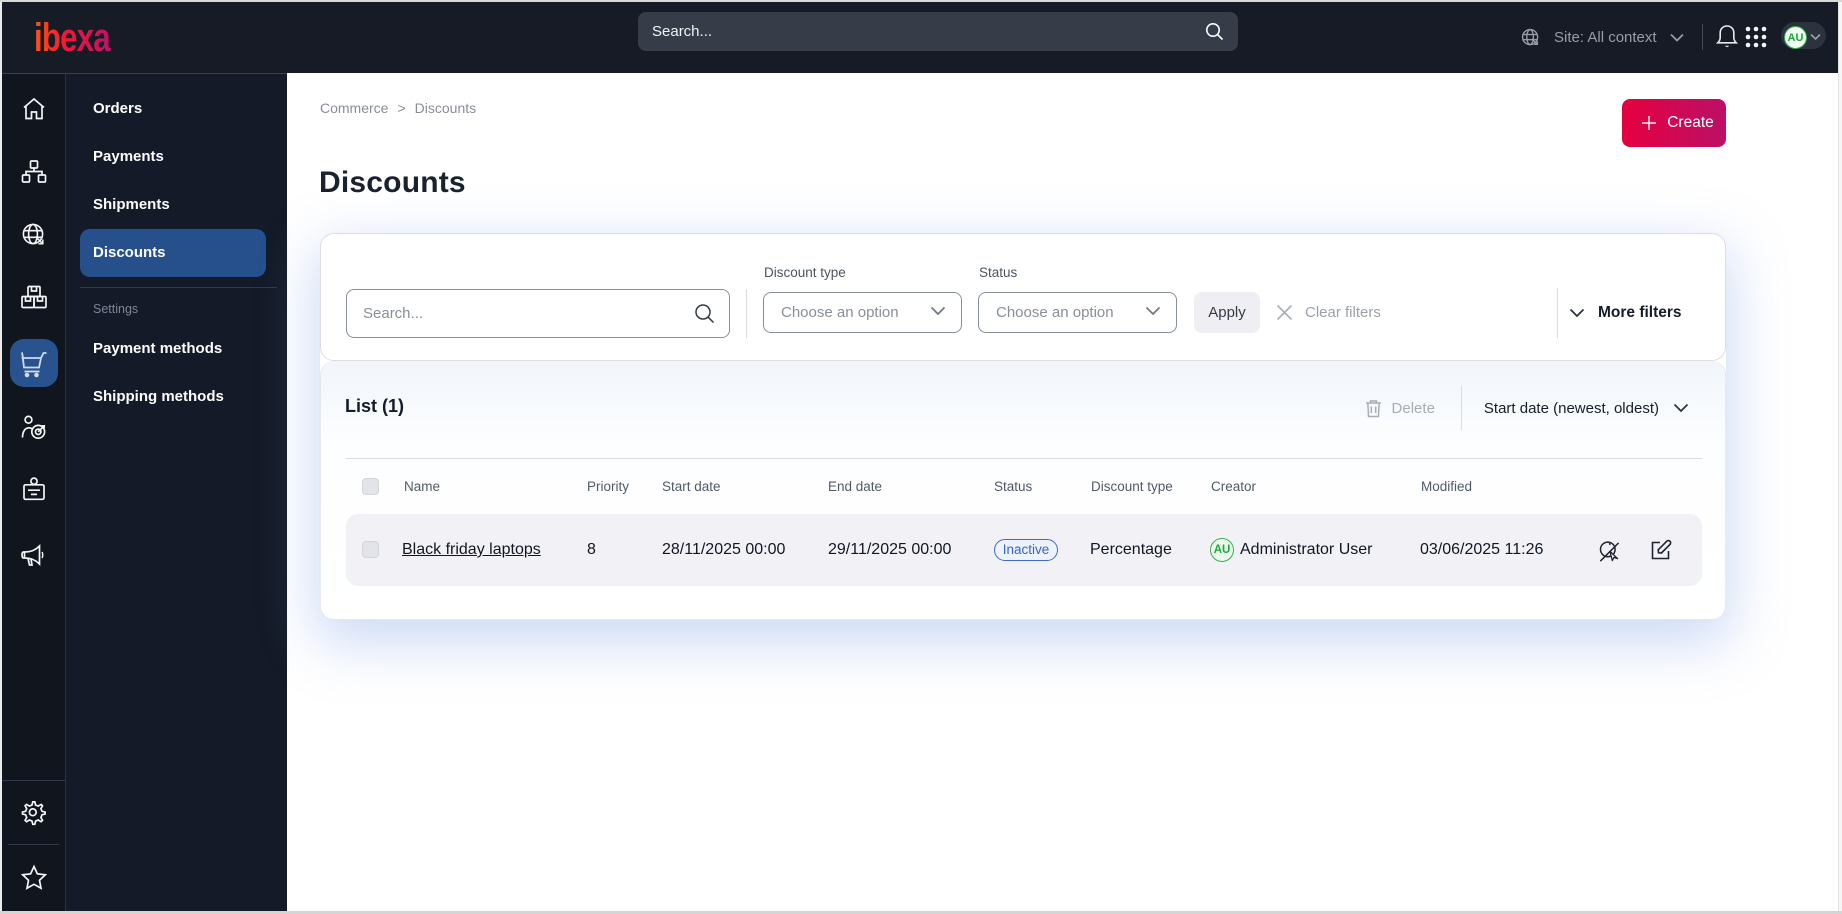 The height and width of the screenshot is (914, 1842). Describe the element at coordinates (73, 38) in the screenshot. I see `svg-text: ibexa` at that location.